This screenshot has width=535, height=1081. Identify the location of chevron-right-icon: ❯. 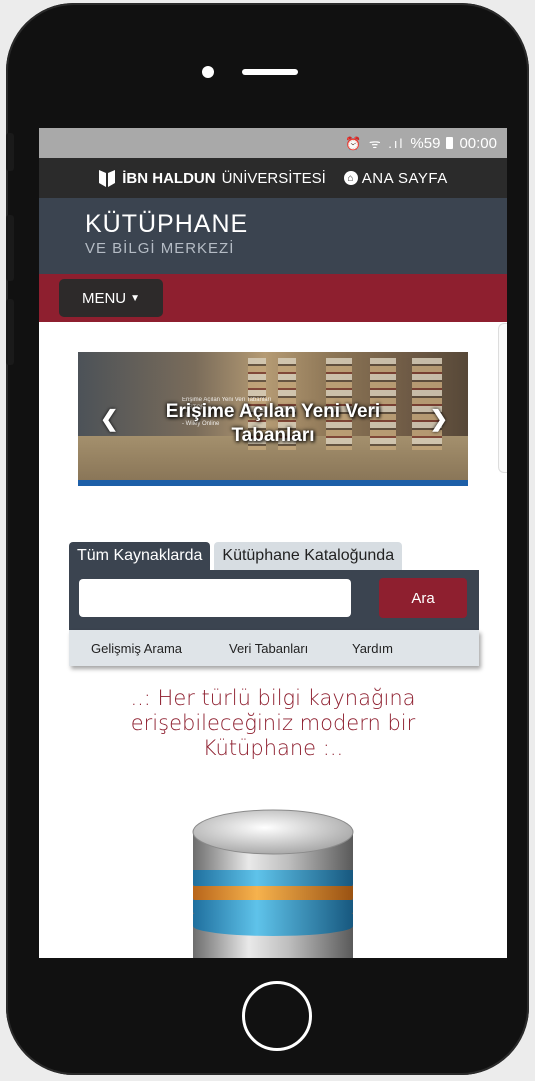
(439, 419).